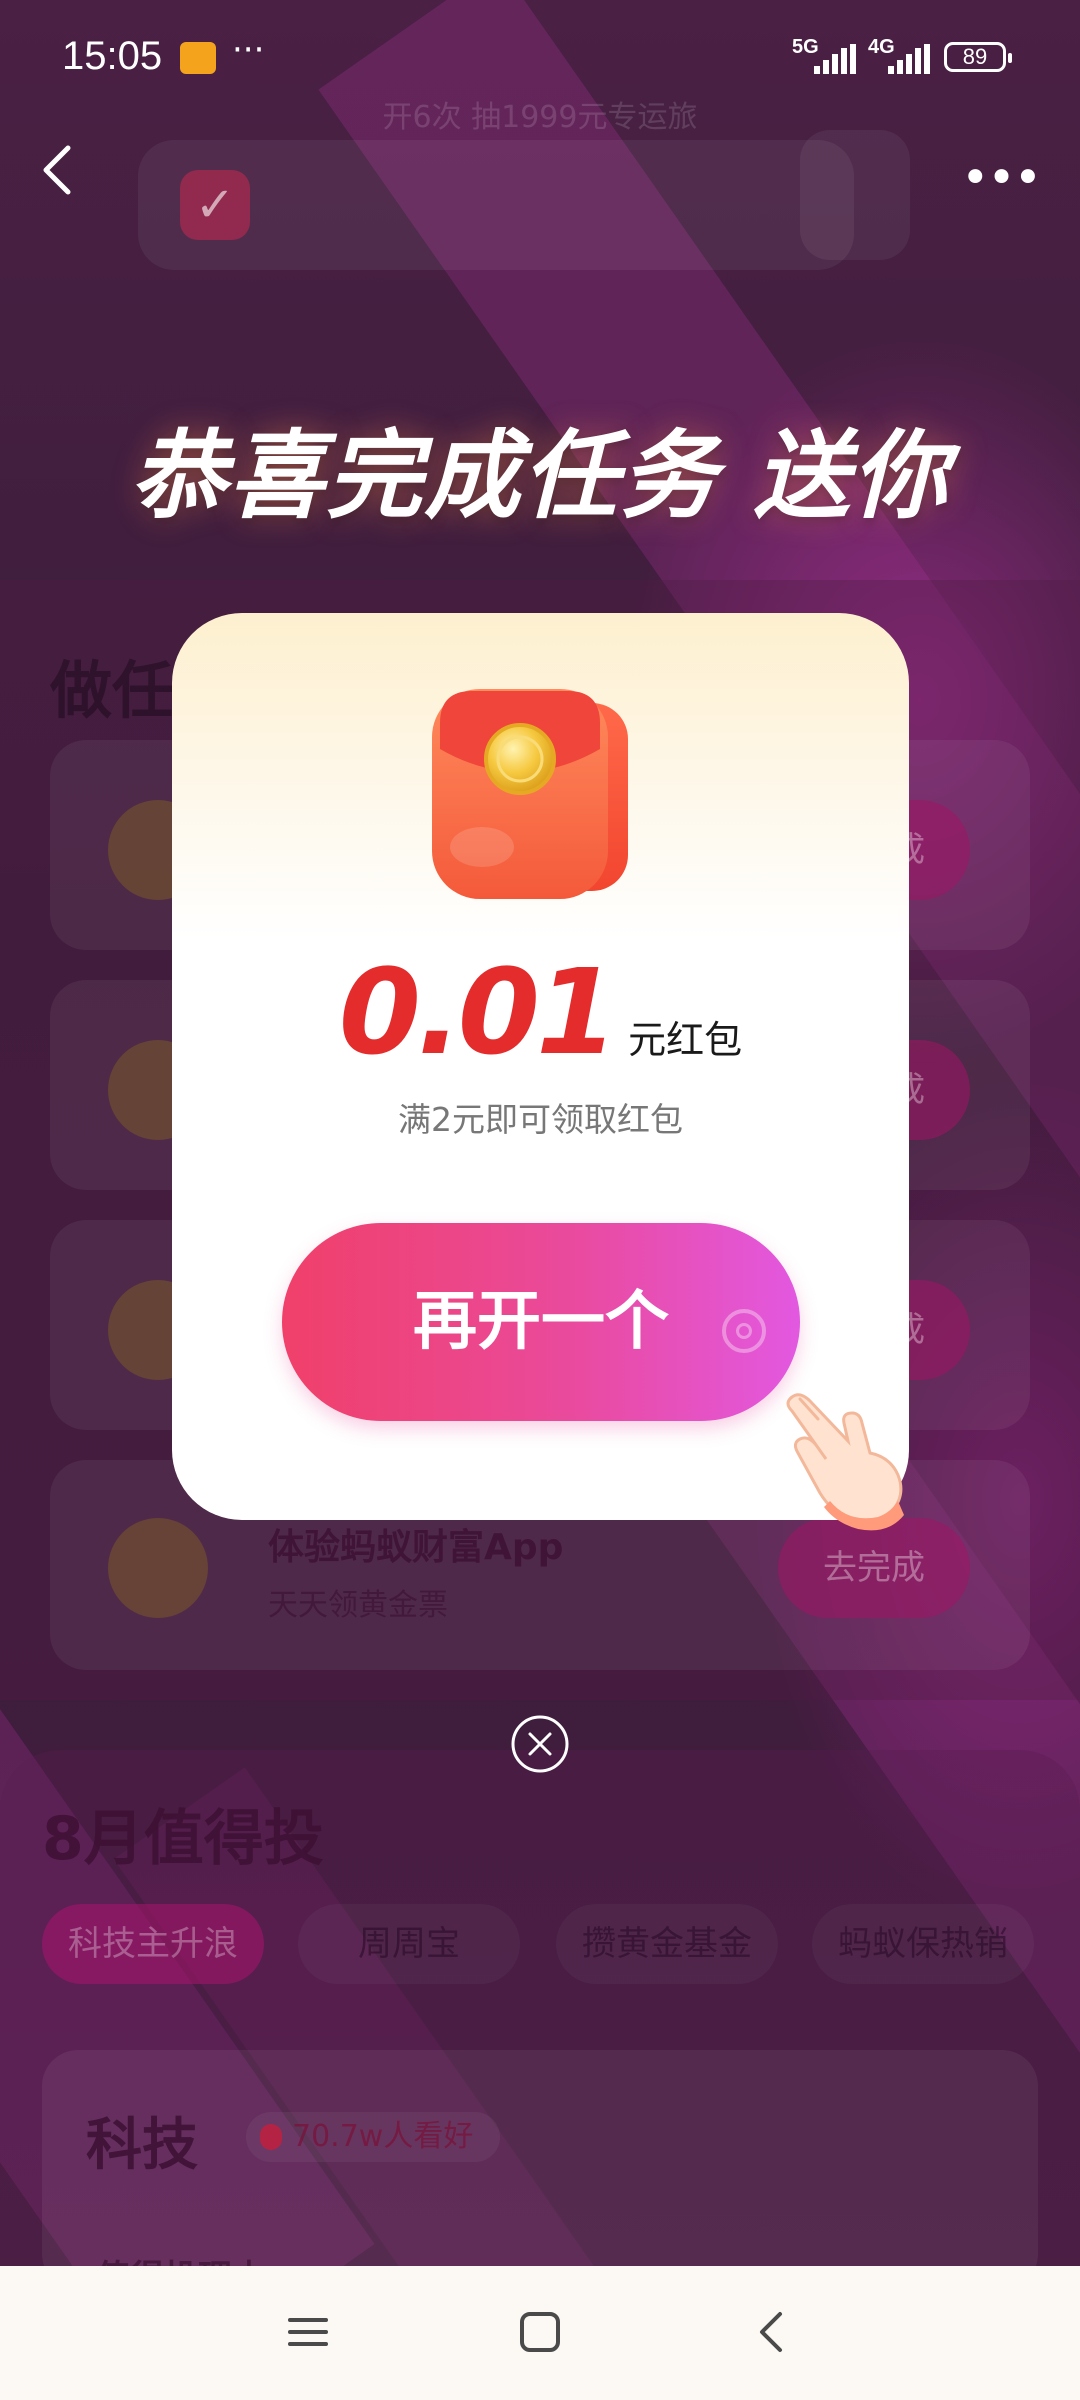 The image size is (1080, 2400). Describe the element at coordinates (181, 2258) in the screenshot. I see `fund-card-reason: 值得投理由` at that location.